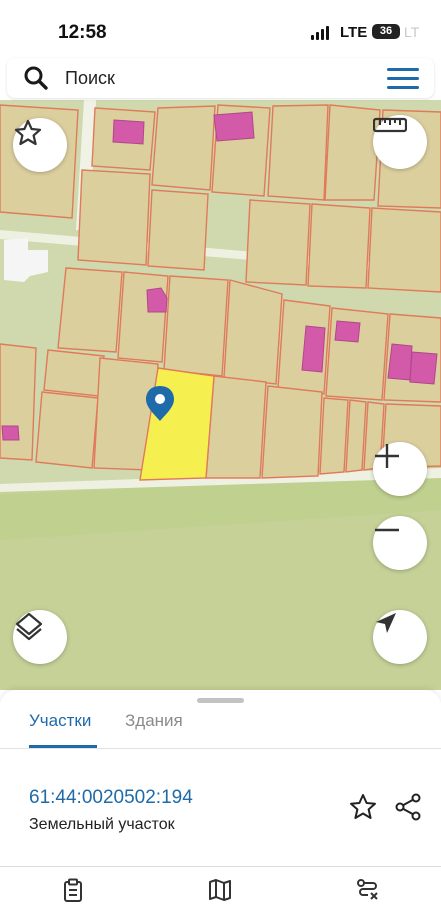 The image size is (441, 910). Describe the element at coordinates (412, 32) in the screenshot. I see `status-ghost-text: LT` at that location.